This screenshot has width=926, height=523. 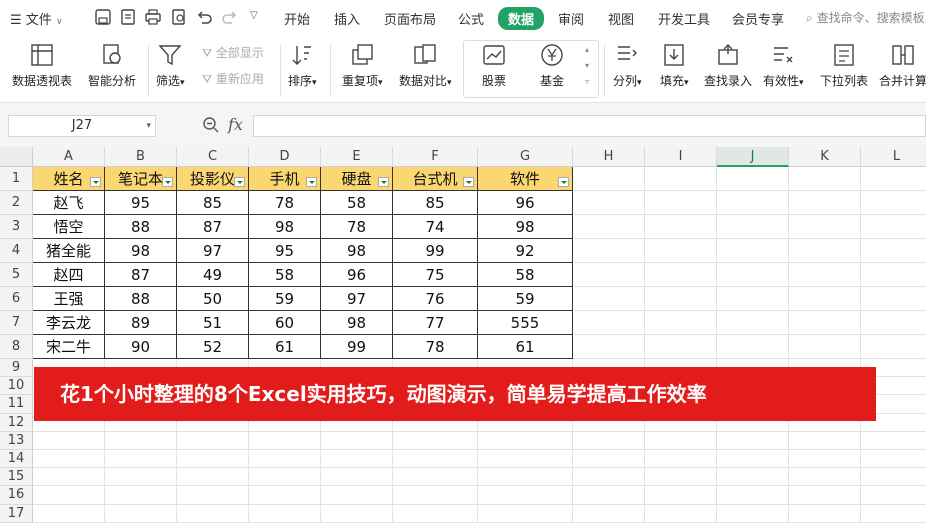 I want to click on row-header: 17, so click(x=16, y=513).